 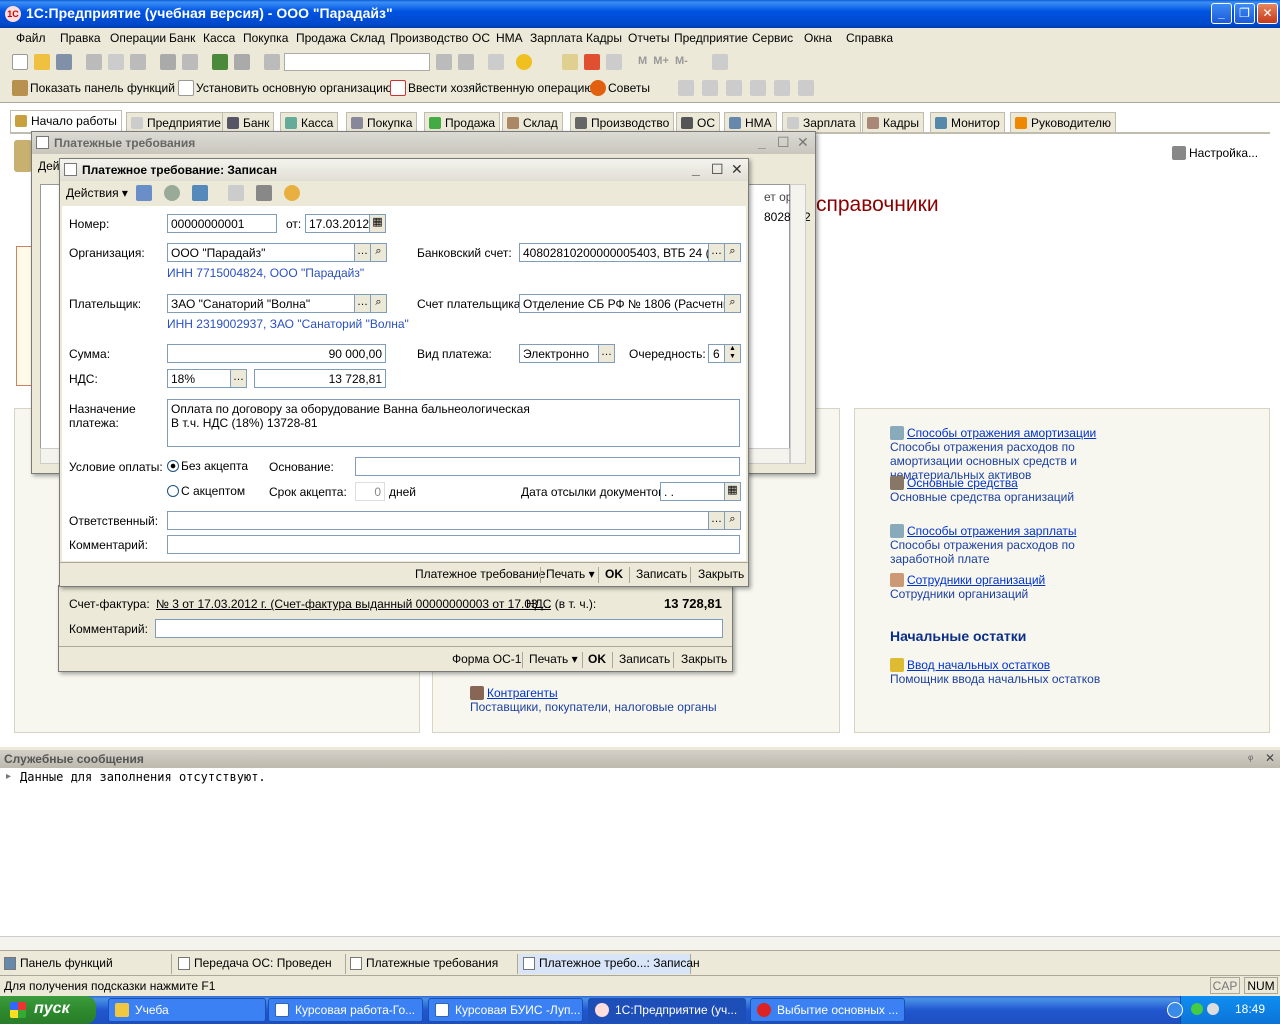 I want to click on tray-icon-b, so click(x=1213, y=1009).